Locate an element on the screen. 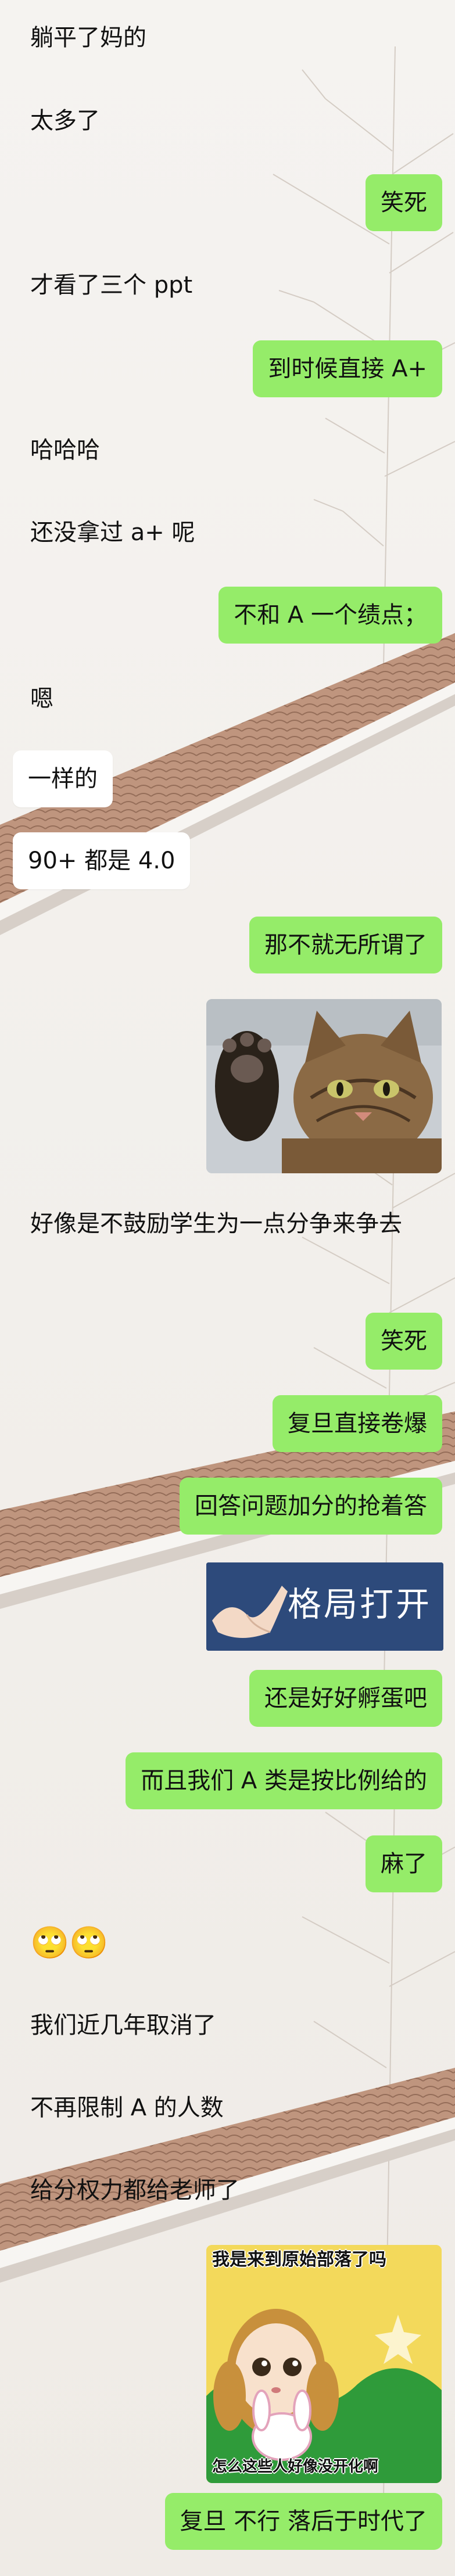  message-text: 才看了三个 ppt is located at coordinates (111, 285).